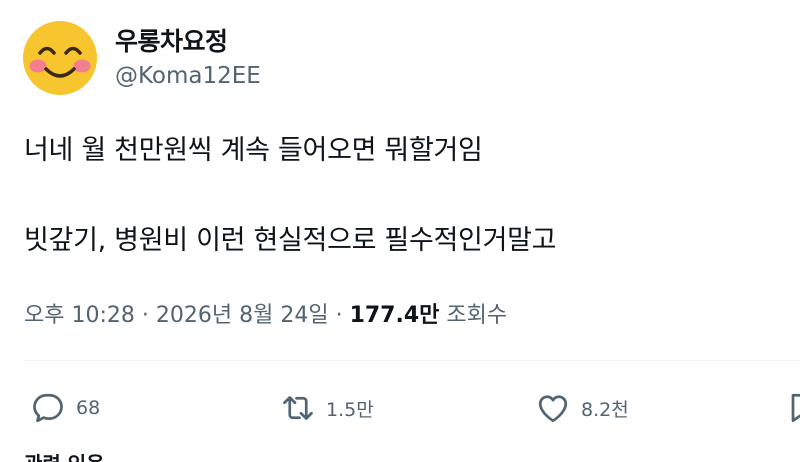 This screenshot has width=800, height=462. What do you see at coordinates (412, 360) in the screenshot?
I see `divider` at bounding box center [412, 360].